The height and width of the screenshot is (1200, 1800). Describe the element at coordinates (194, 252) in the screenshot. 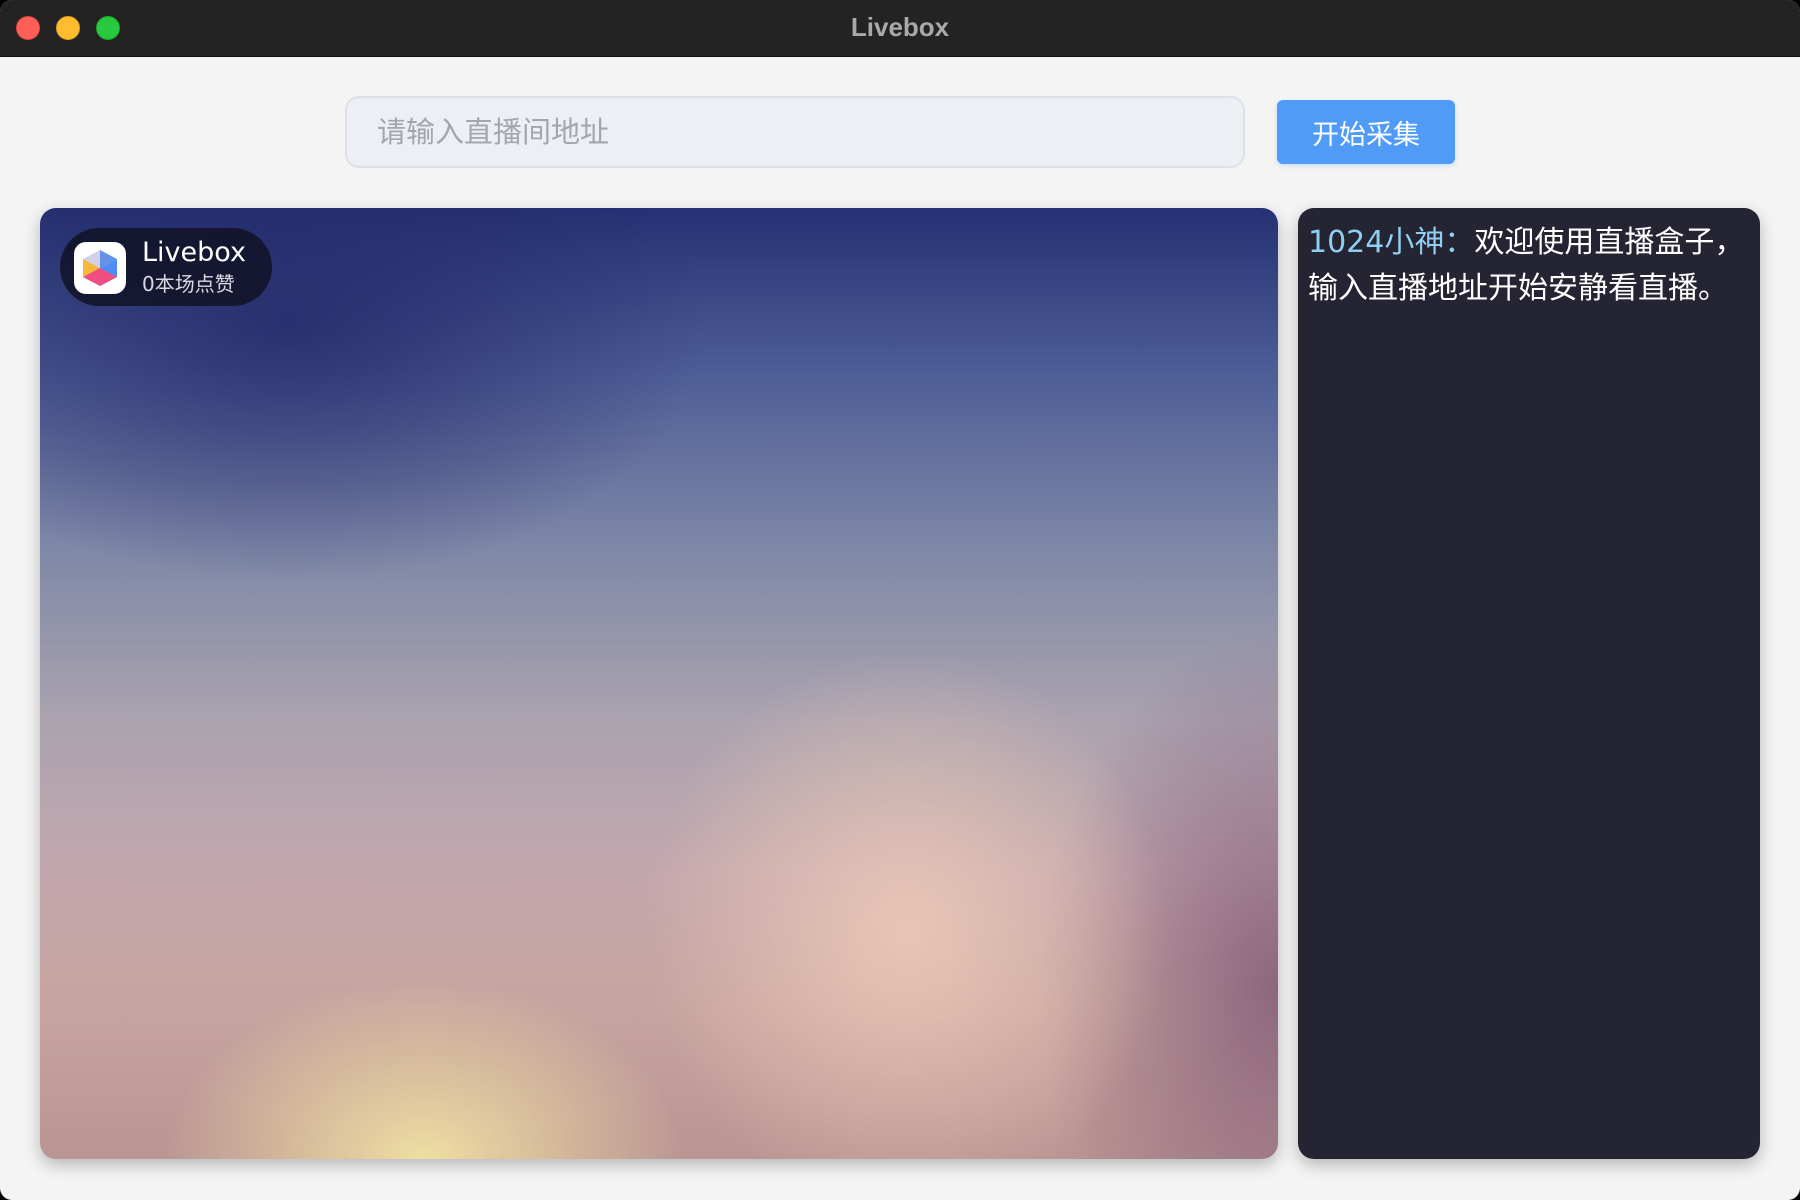

I see `live-app-name: Livebox` at that location.